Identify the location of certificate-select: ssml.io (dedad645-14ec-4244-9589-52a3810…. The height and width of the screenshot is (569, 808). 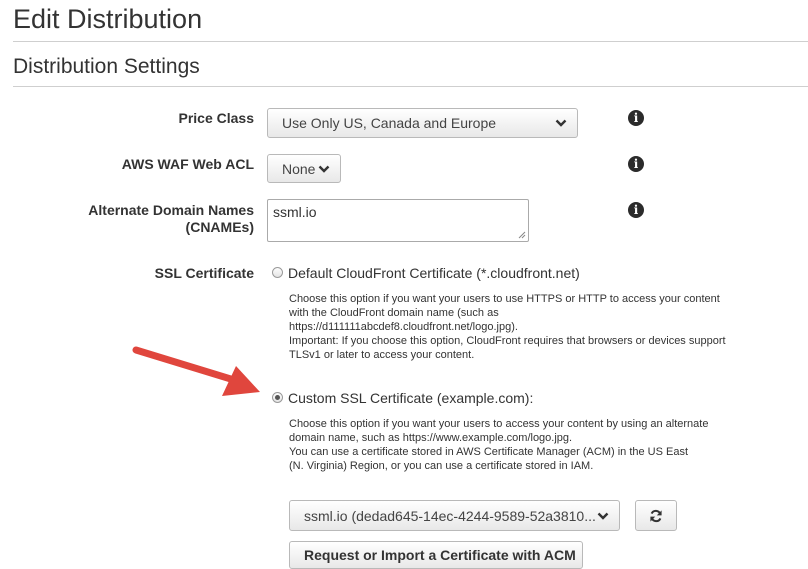
(454, 515).